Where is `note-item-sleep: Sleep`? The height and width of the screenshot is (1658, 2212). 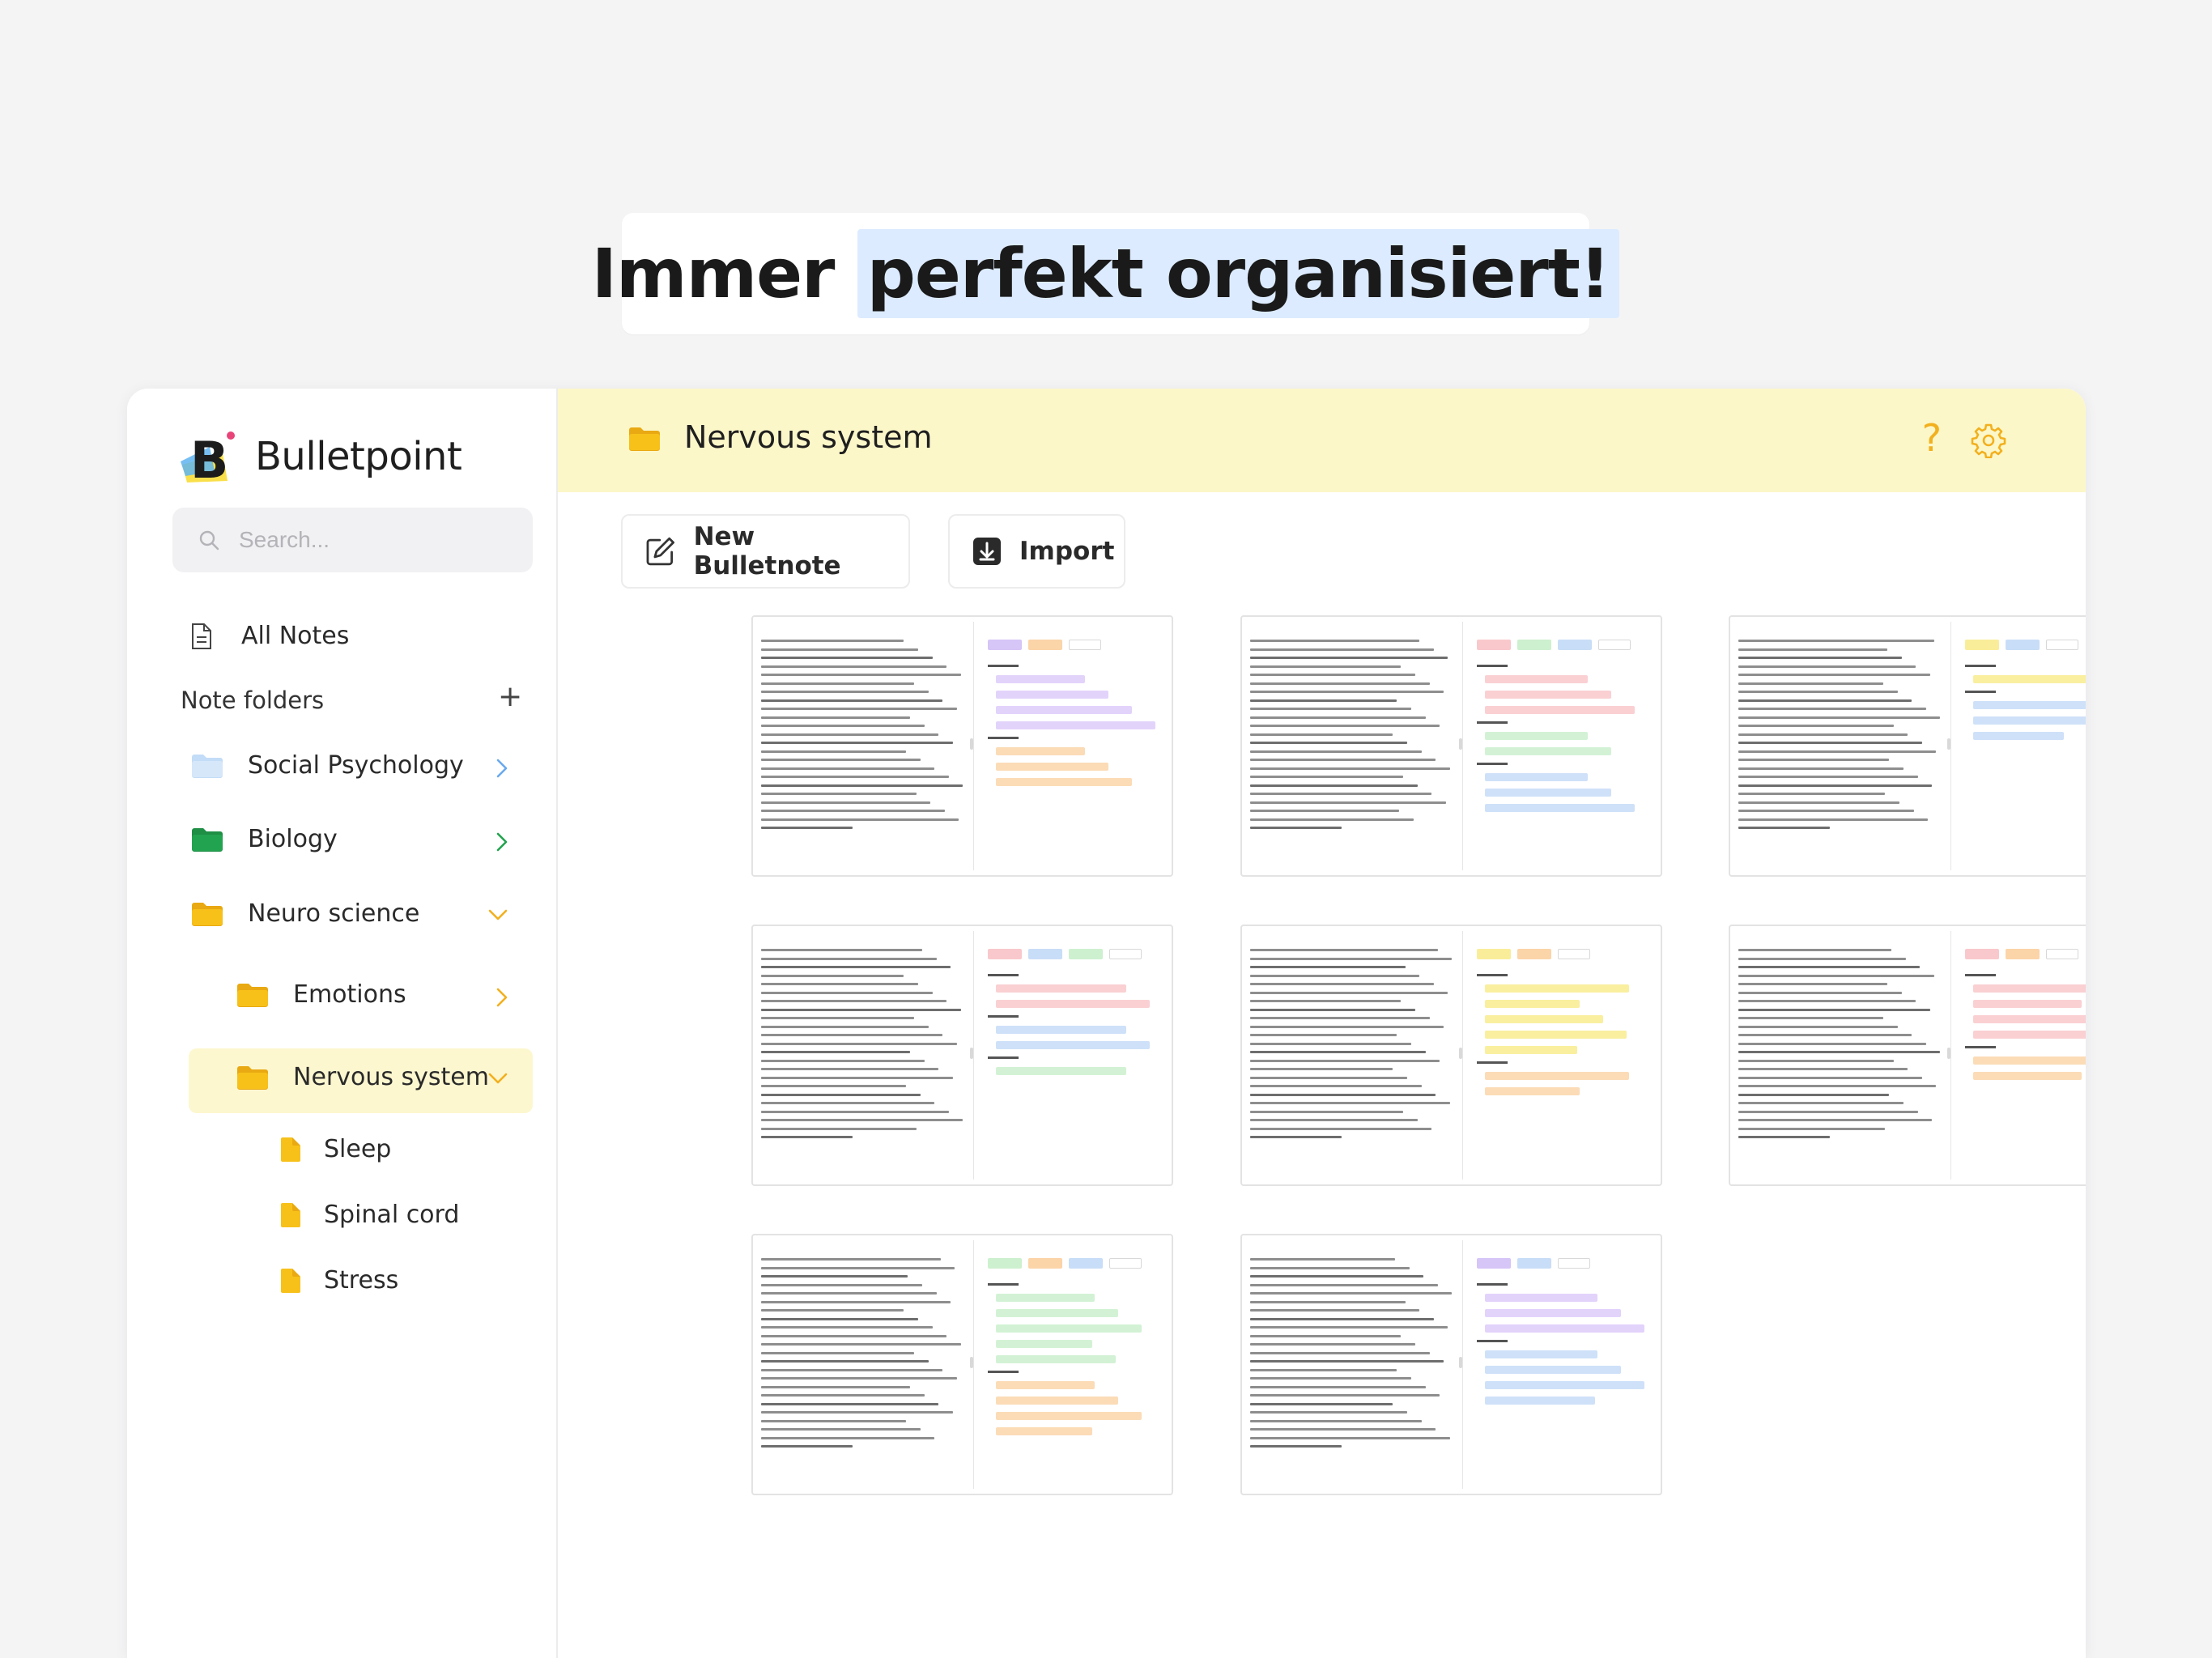
note-item-sleep: Sleep is located at coordinates (336, 1149).